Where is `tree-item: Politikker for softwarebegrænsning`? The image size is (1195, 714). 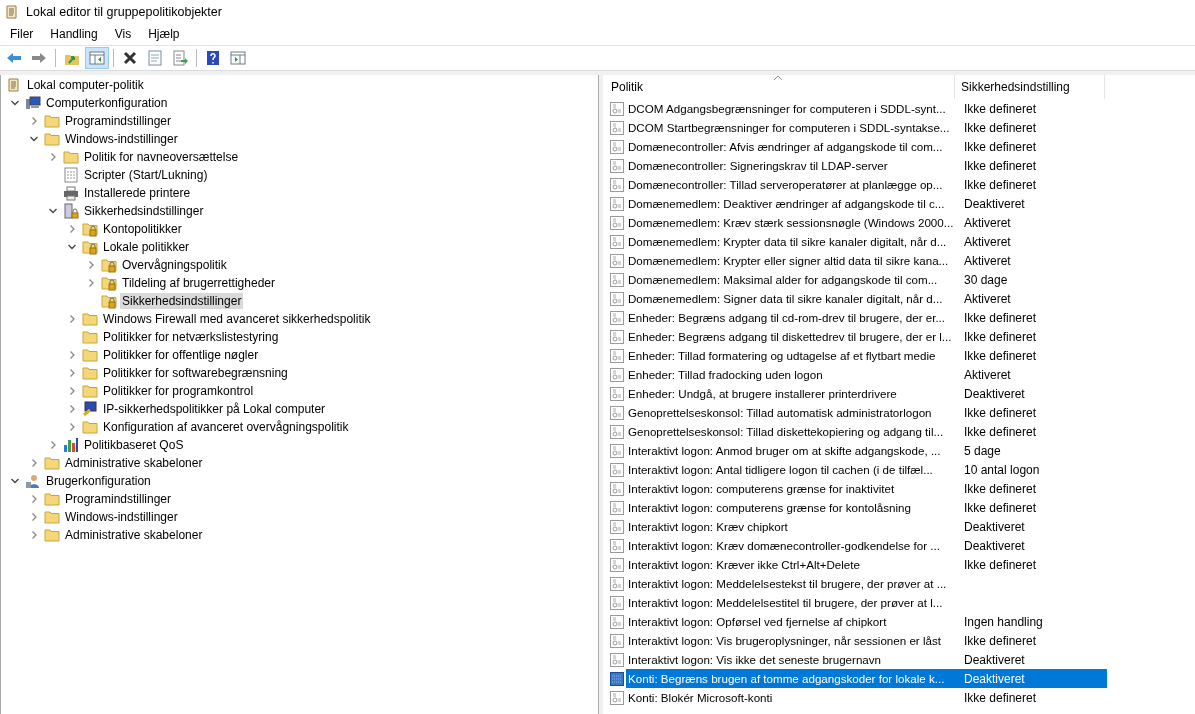 tree-item: Politikker for softwarebegrænsning is located at coordinates (195, 373).